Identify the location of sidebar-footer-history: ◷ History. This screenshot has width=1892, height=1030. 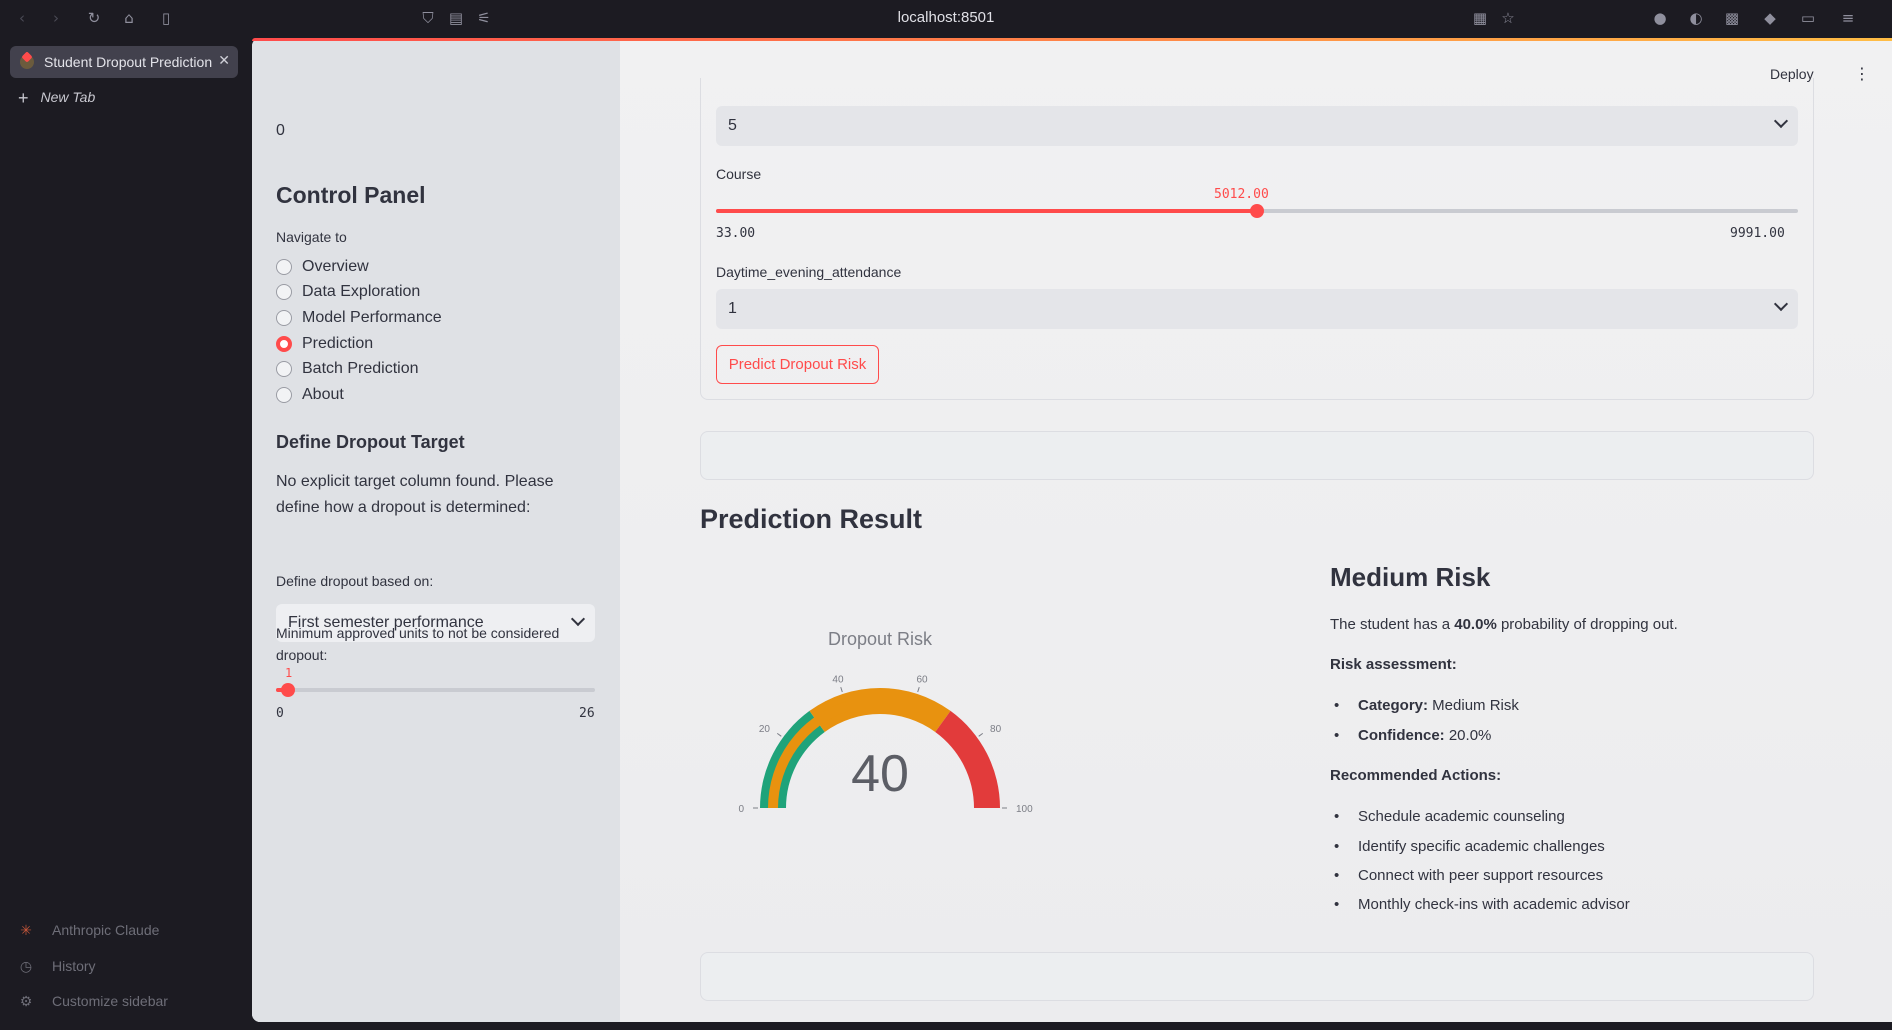
(57, 966).